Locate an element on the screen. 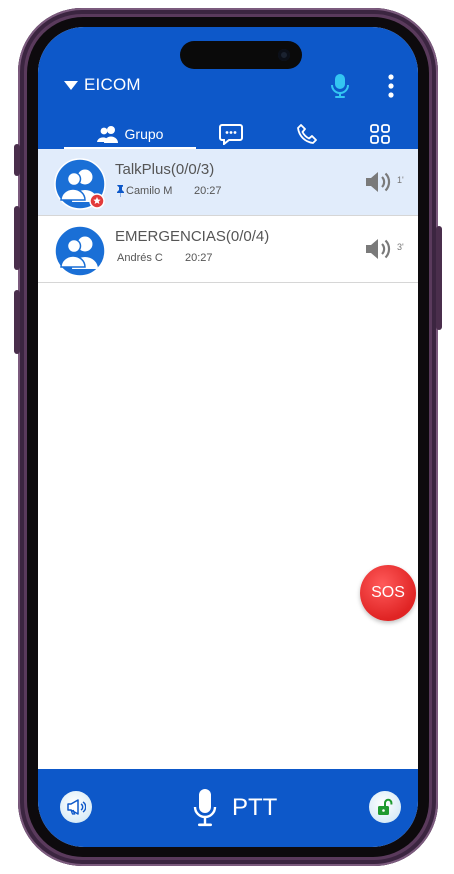 The width and height of the screenshot is (454, 874). group-name: EMERGENCIAS(0/0/4) is located at coordinates (192, 236).